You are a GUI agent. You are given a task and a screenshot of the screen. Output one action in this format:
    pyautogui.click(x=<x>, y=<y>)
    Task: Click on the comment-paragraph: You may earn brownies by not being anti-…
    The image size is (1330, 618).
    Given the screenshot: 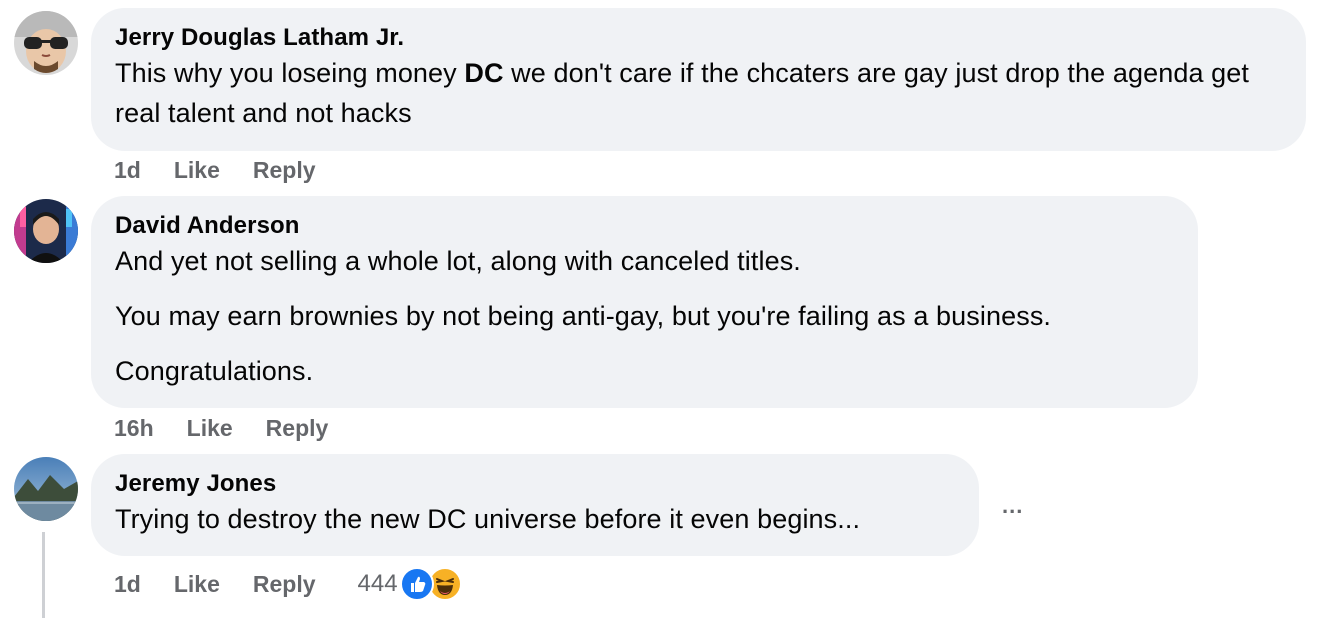 What is the action you would take?
    pyautogui.click(x=583, y=316)
    